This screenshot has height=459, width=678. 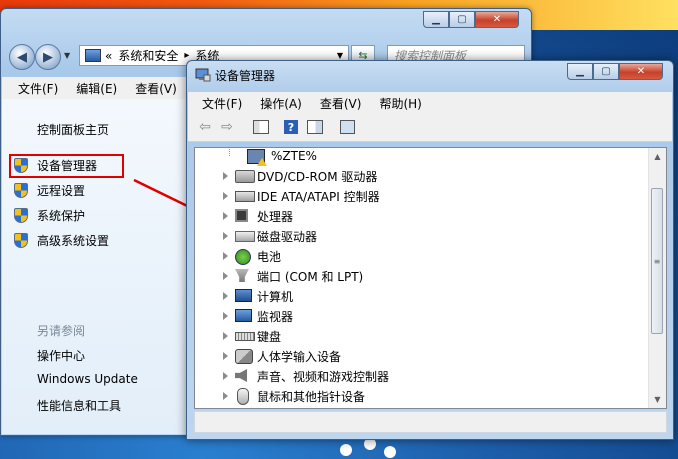 I want to click on scan-hardware-icon, so click(x=347, y=127).